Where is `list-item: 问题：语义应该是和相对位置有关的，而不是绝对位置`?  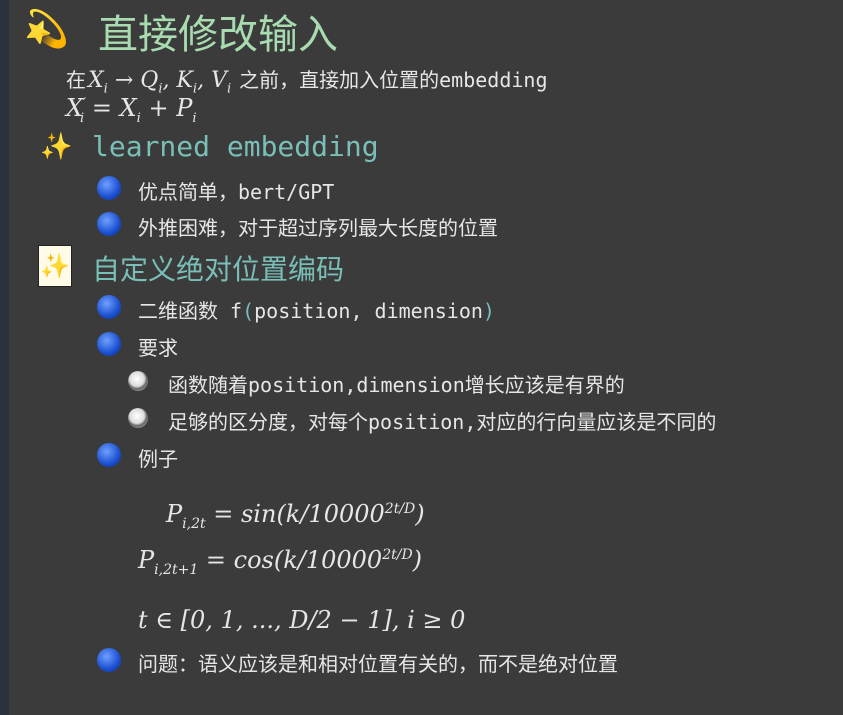
list-item: 问题：语义应该是和相对位置有关的，而不是绝对位置 is located at coordinates (378, 664).